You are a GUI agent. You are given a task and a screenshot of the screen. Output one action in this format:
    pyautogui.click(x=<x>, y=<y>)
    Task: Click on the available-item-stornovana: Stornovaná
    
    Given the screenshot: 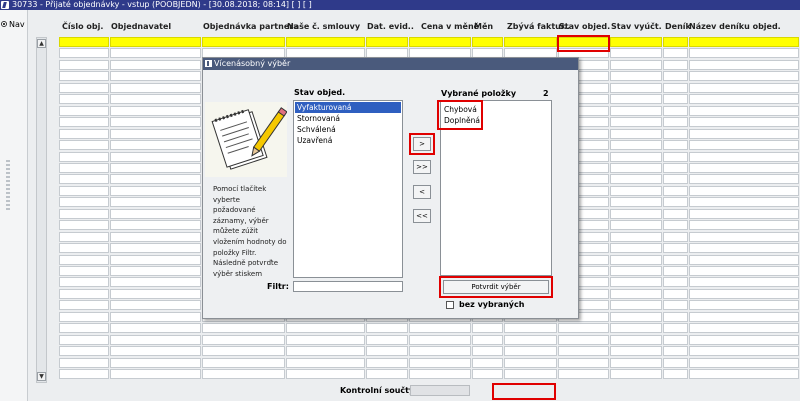 What is the action you would take?
    pyautogui.click(x=348, y=118)
    